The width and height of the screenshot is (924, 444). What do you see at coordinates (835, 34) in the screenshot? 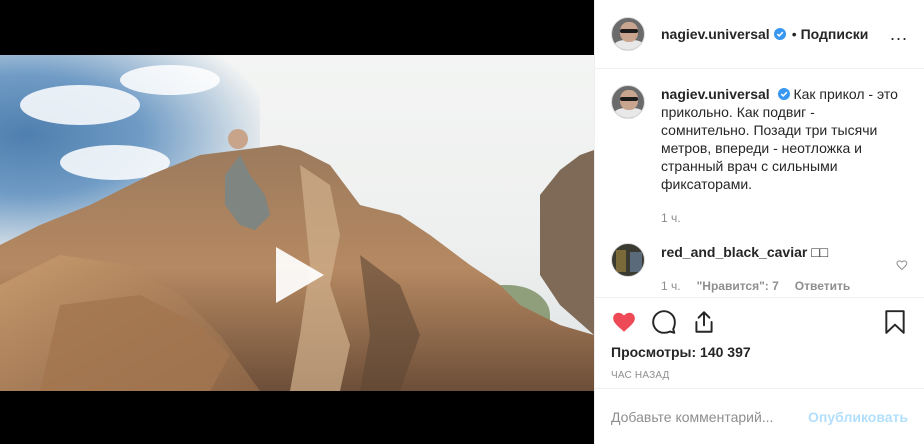
I see `following-button: Подписки` at bounding box center [835, 34].